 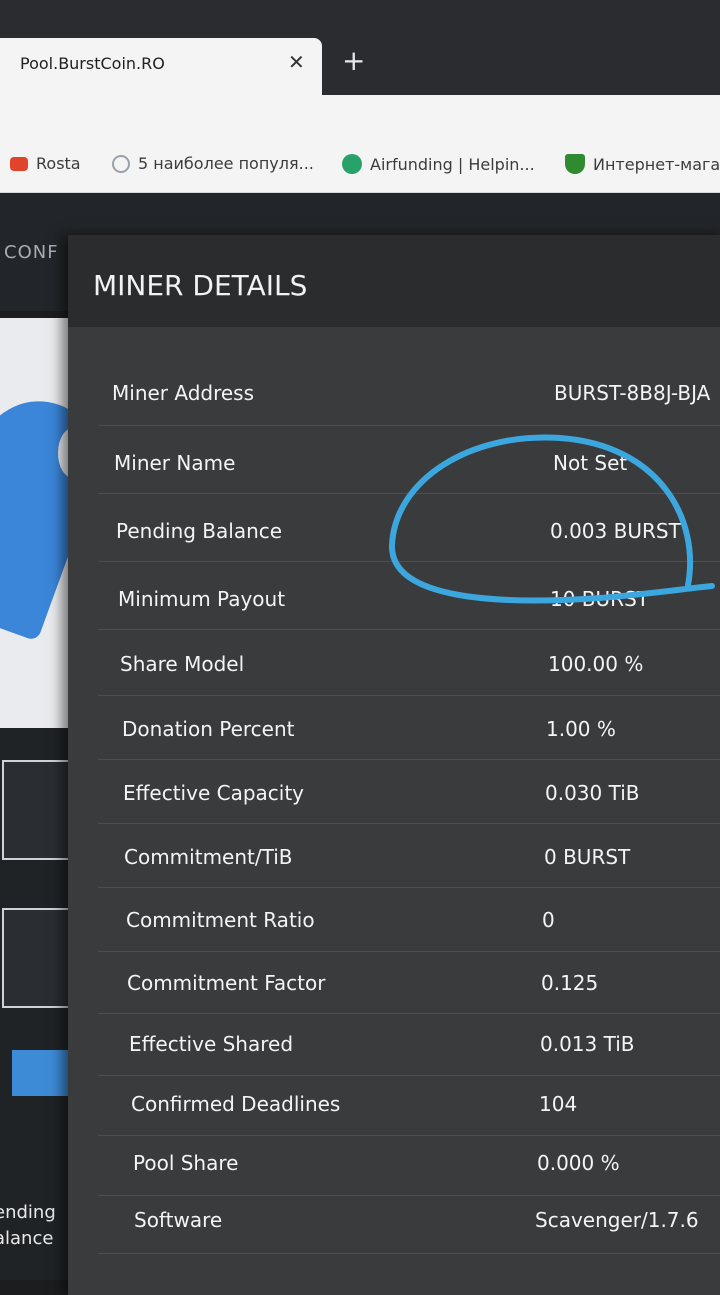 I want to click on row-label: Miner Name, so click(x=175, y=463).